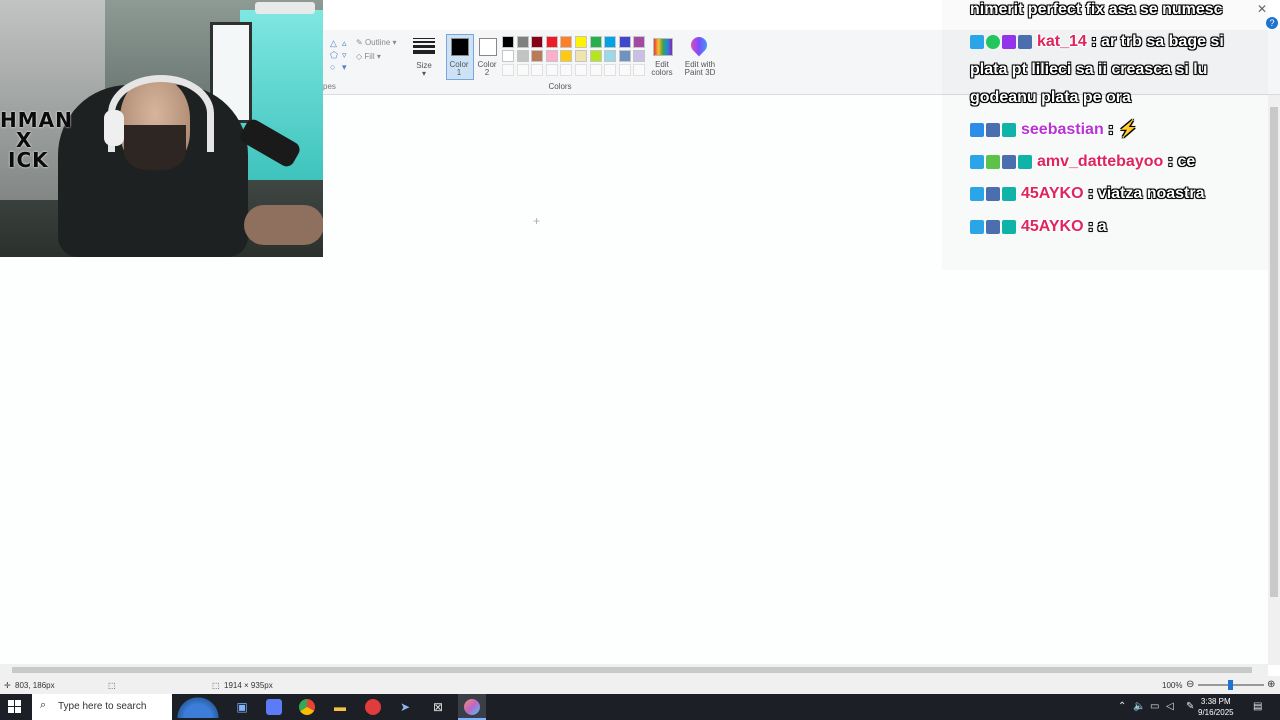 The image size is (1280, 720). What do you see at coordinates (1230, 685) in the screenshot?
I see `zoom-slider-thumb` at bounding box center [1230, 685].